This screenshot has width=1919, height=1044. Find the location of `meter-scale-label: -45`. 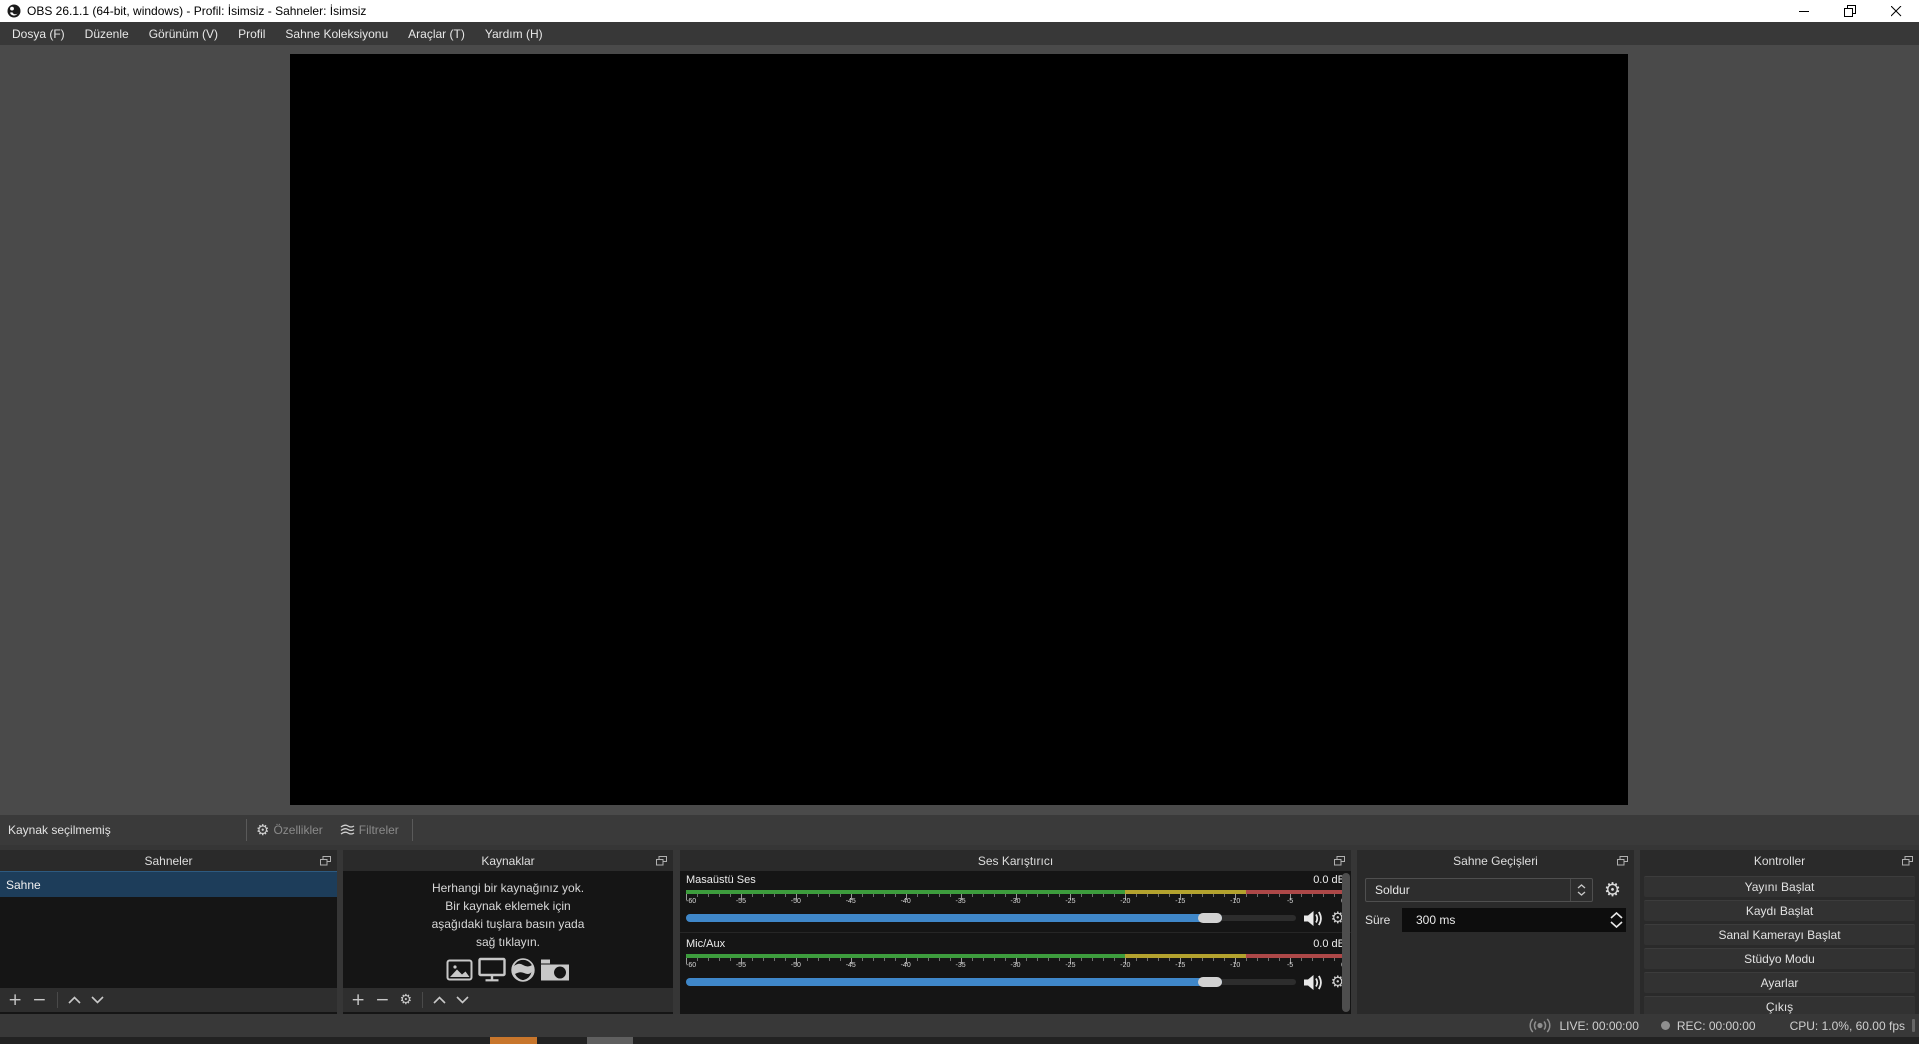

meter-scale-label: -45 is located at coordinates (850, 901).